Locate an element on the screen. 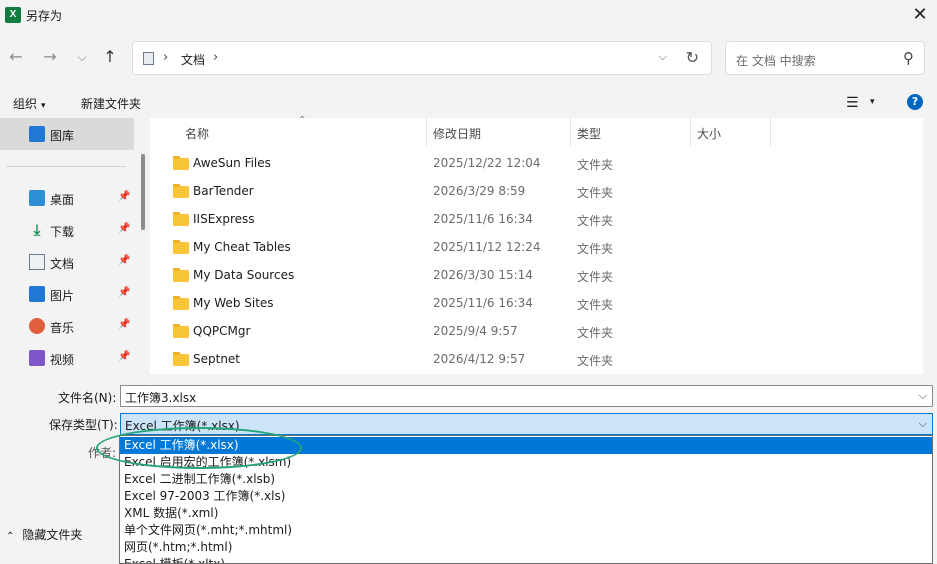 This screenshot has width=937, height=564. sidebar-item-music: 音乐 📌 is located at coordinates (67, 326).